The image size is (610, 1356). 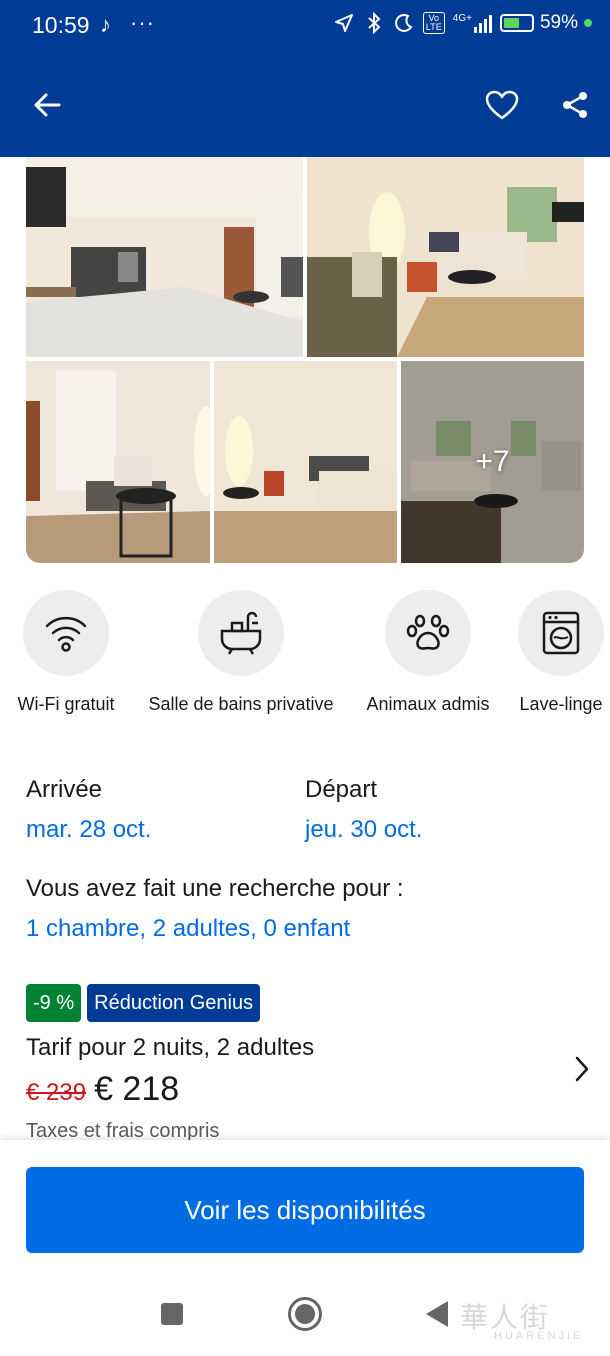 I want to click on status-icons: Vo LTE 4G+ 59%, so click(x=462, y=23).